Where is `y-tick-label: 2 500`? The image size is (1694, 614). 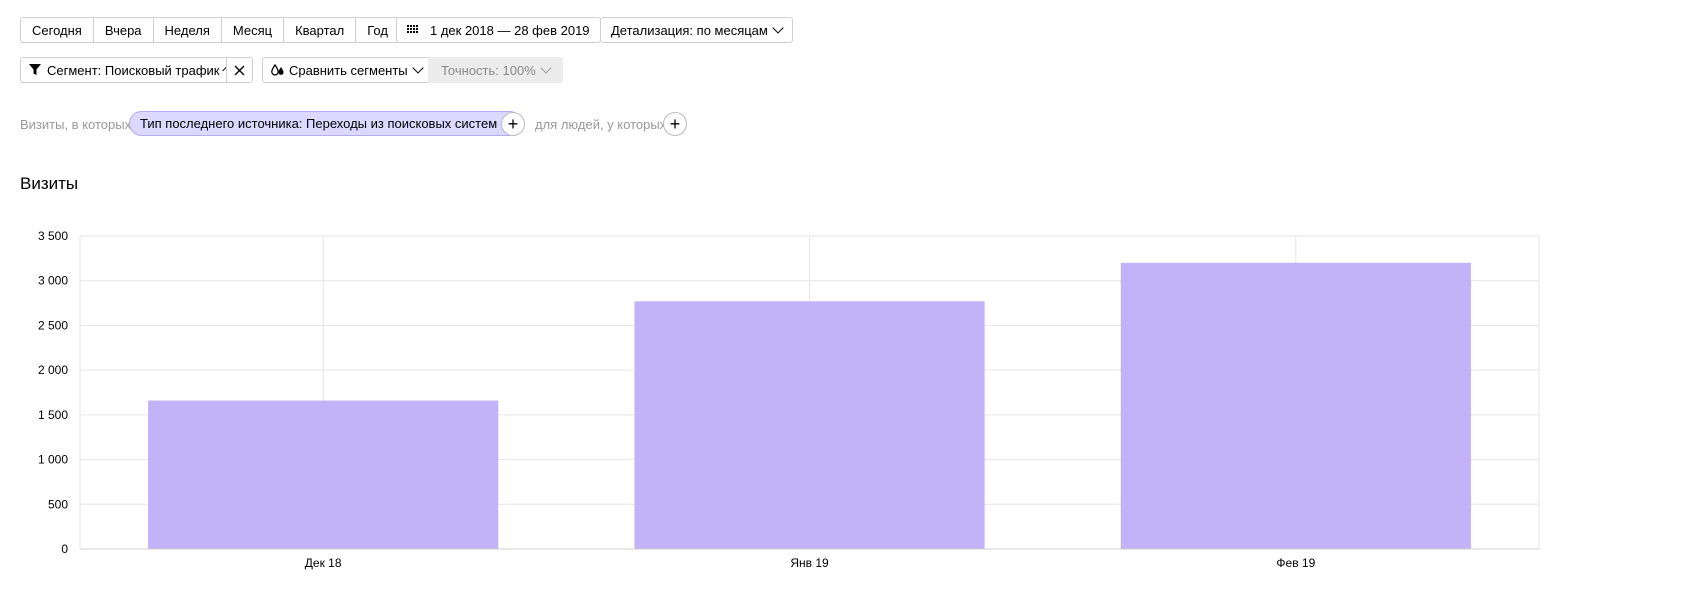
y-tick-label: 2 500 is located at coordinates (53, 325).